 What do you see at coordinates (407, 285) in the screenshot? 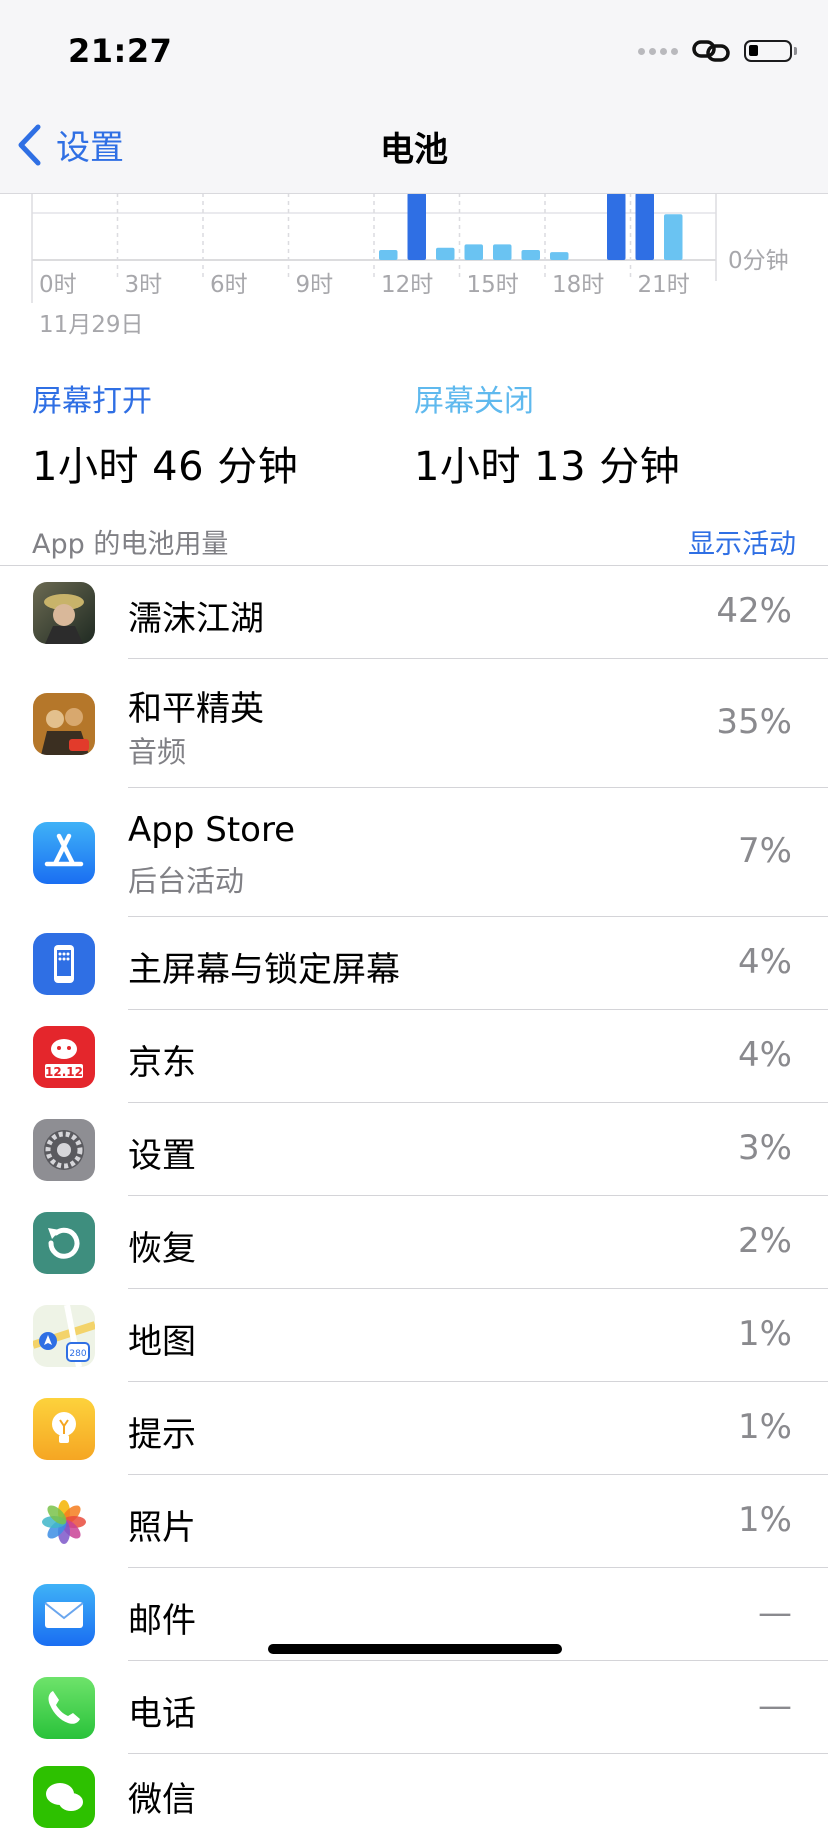
I see `chart-x-tick-label: 12时` at bounding box center [407, 285].